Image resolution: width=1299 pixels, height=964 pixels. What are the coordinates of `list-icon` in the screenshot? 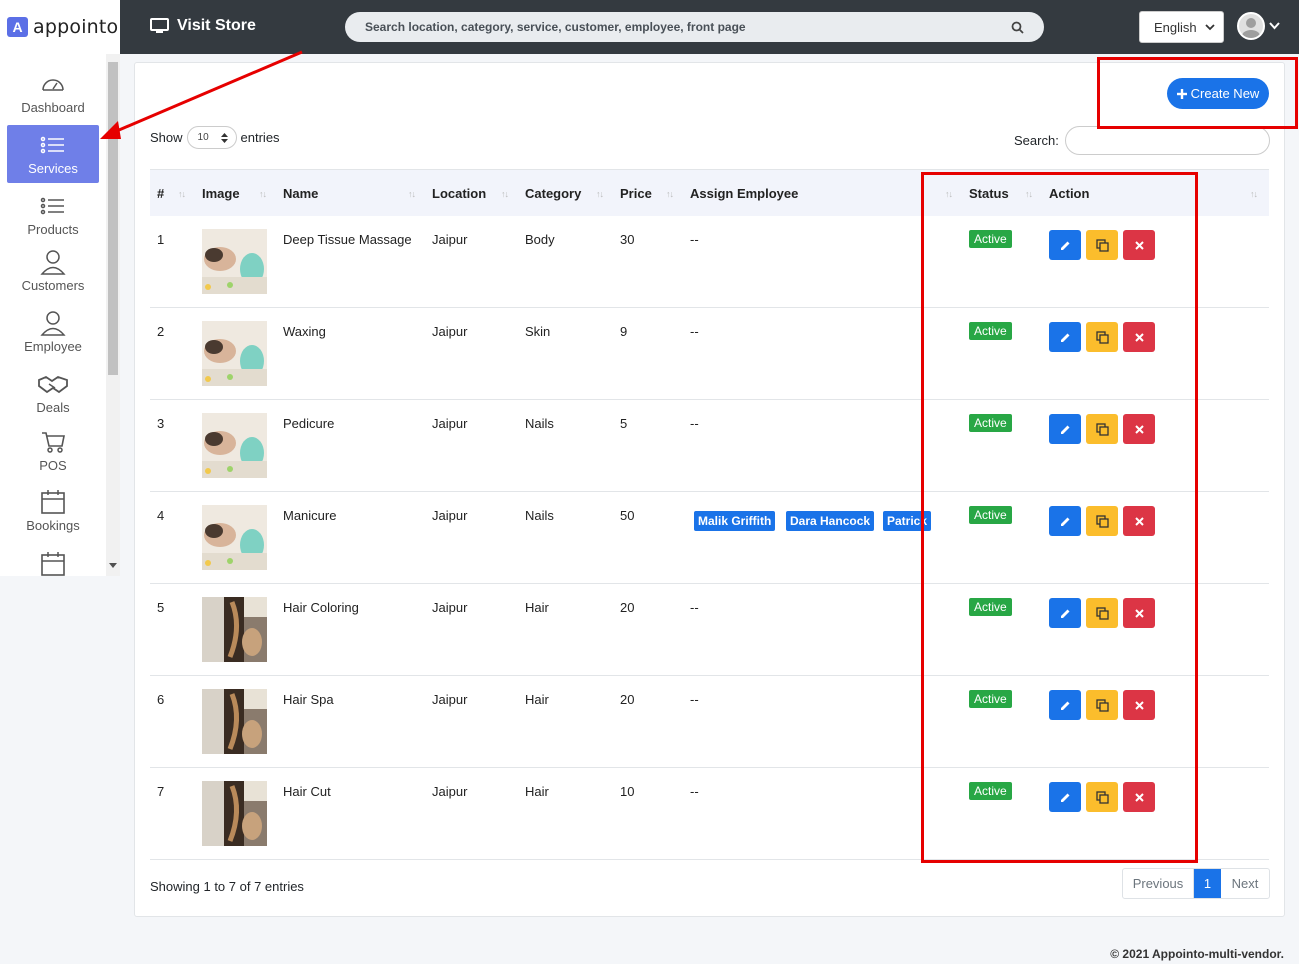 It's located at (52, 206).